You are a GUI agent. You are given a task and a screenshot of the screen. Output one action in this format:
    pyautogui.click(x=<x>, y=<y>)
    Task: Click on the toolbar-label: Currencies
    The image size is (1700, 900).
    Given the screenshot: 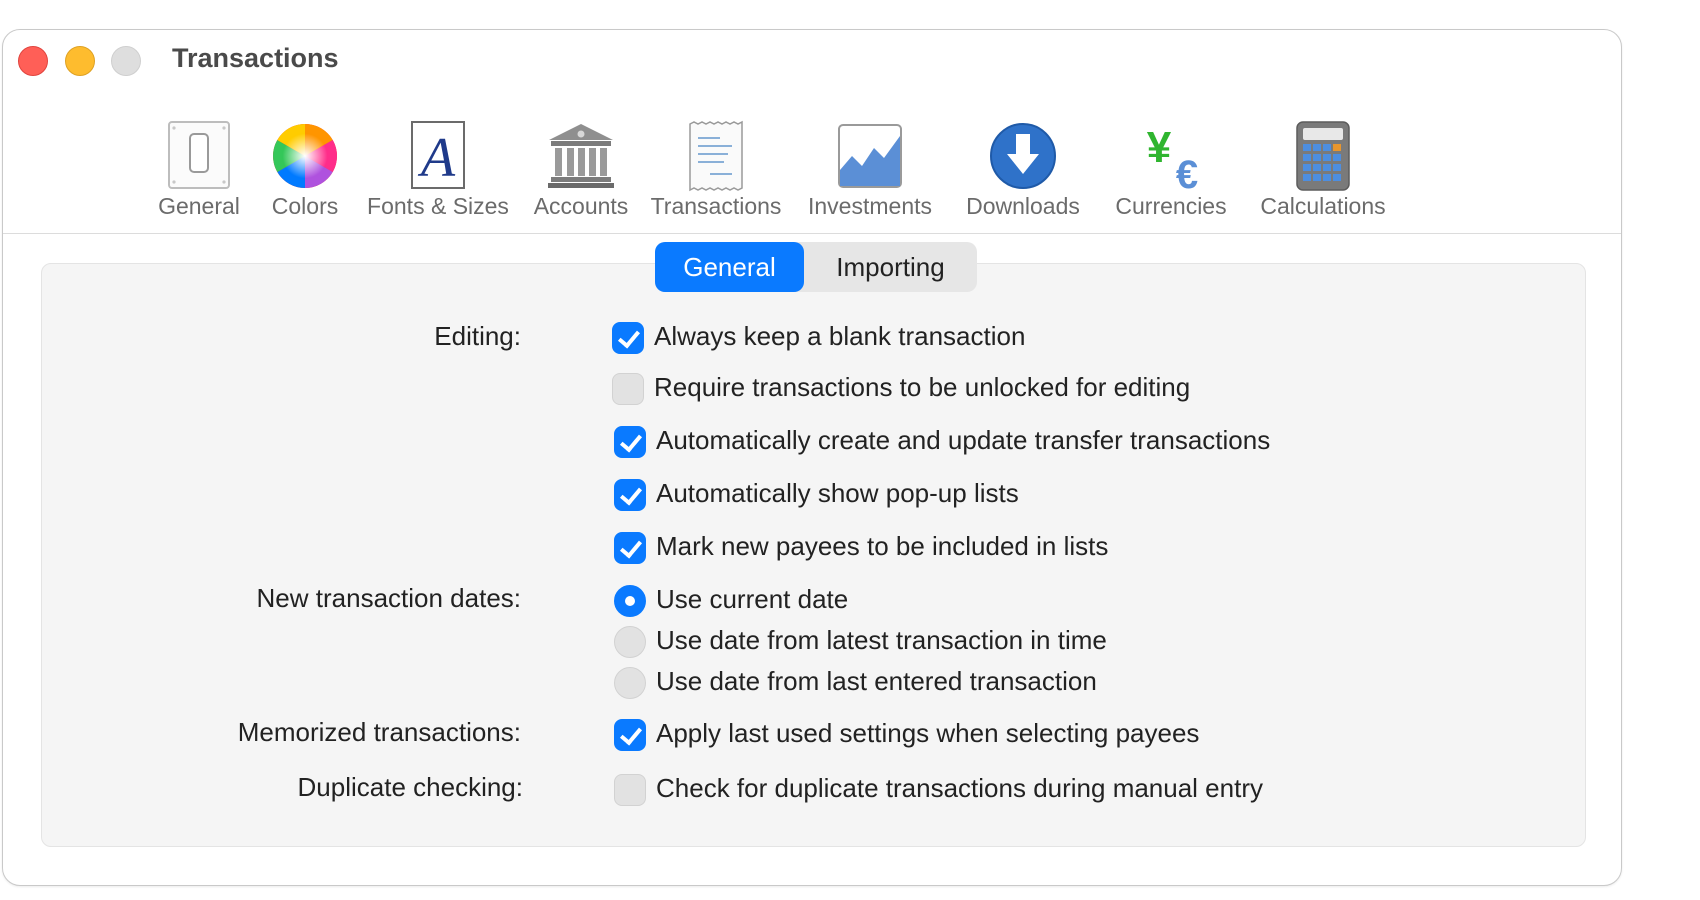 What is the action you would take?
    pyautogui.click(x=1171, y=206)
    